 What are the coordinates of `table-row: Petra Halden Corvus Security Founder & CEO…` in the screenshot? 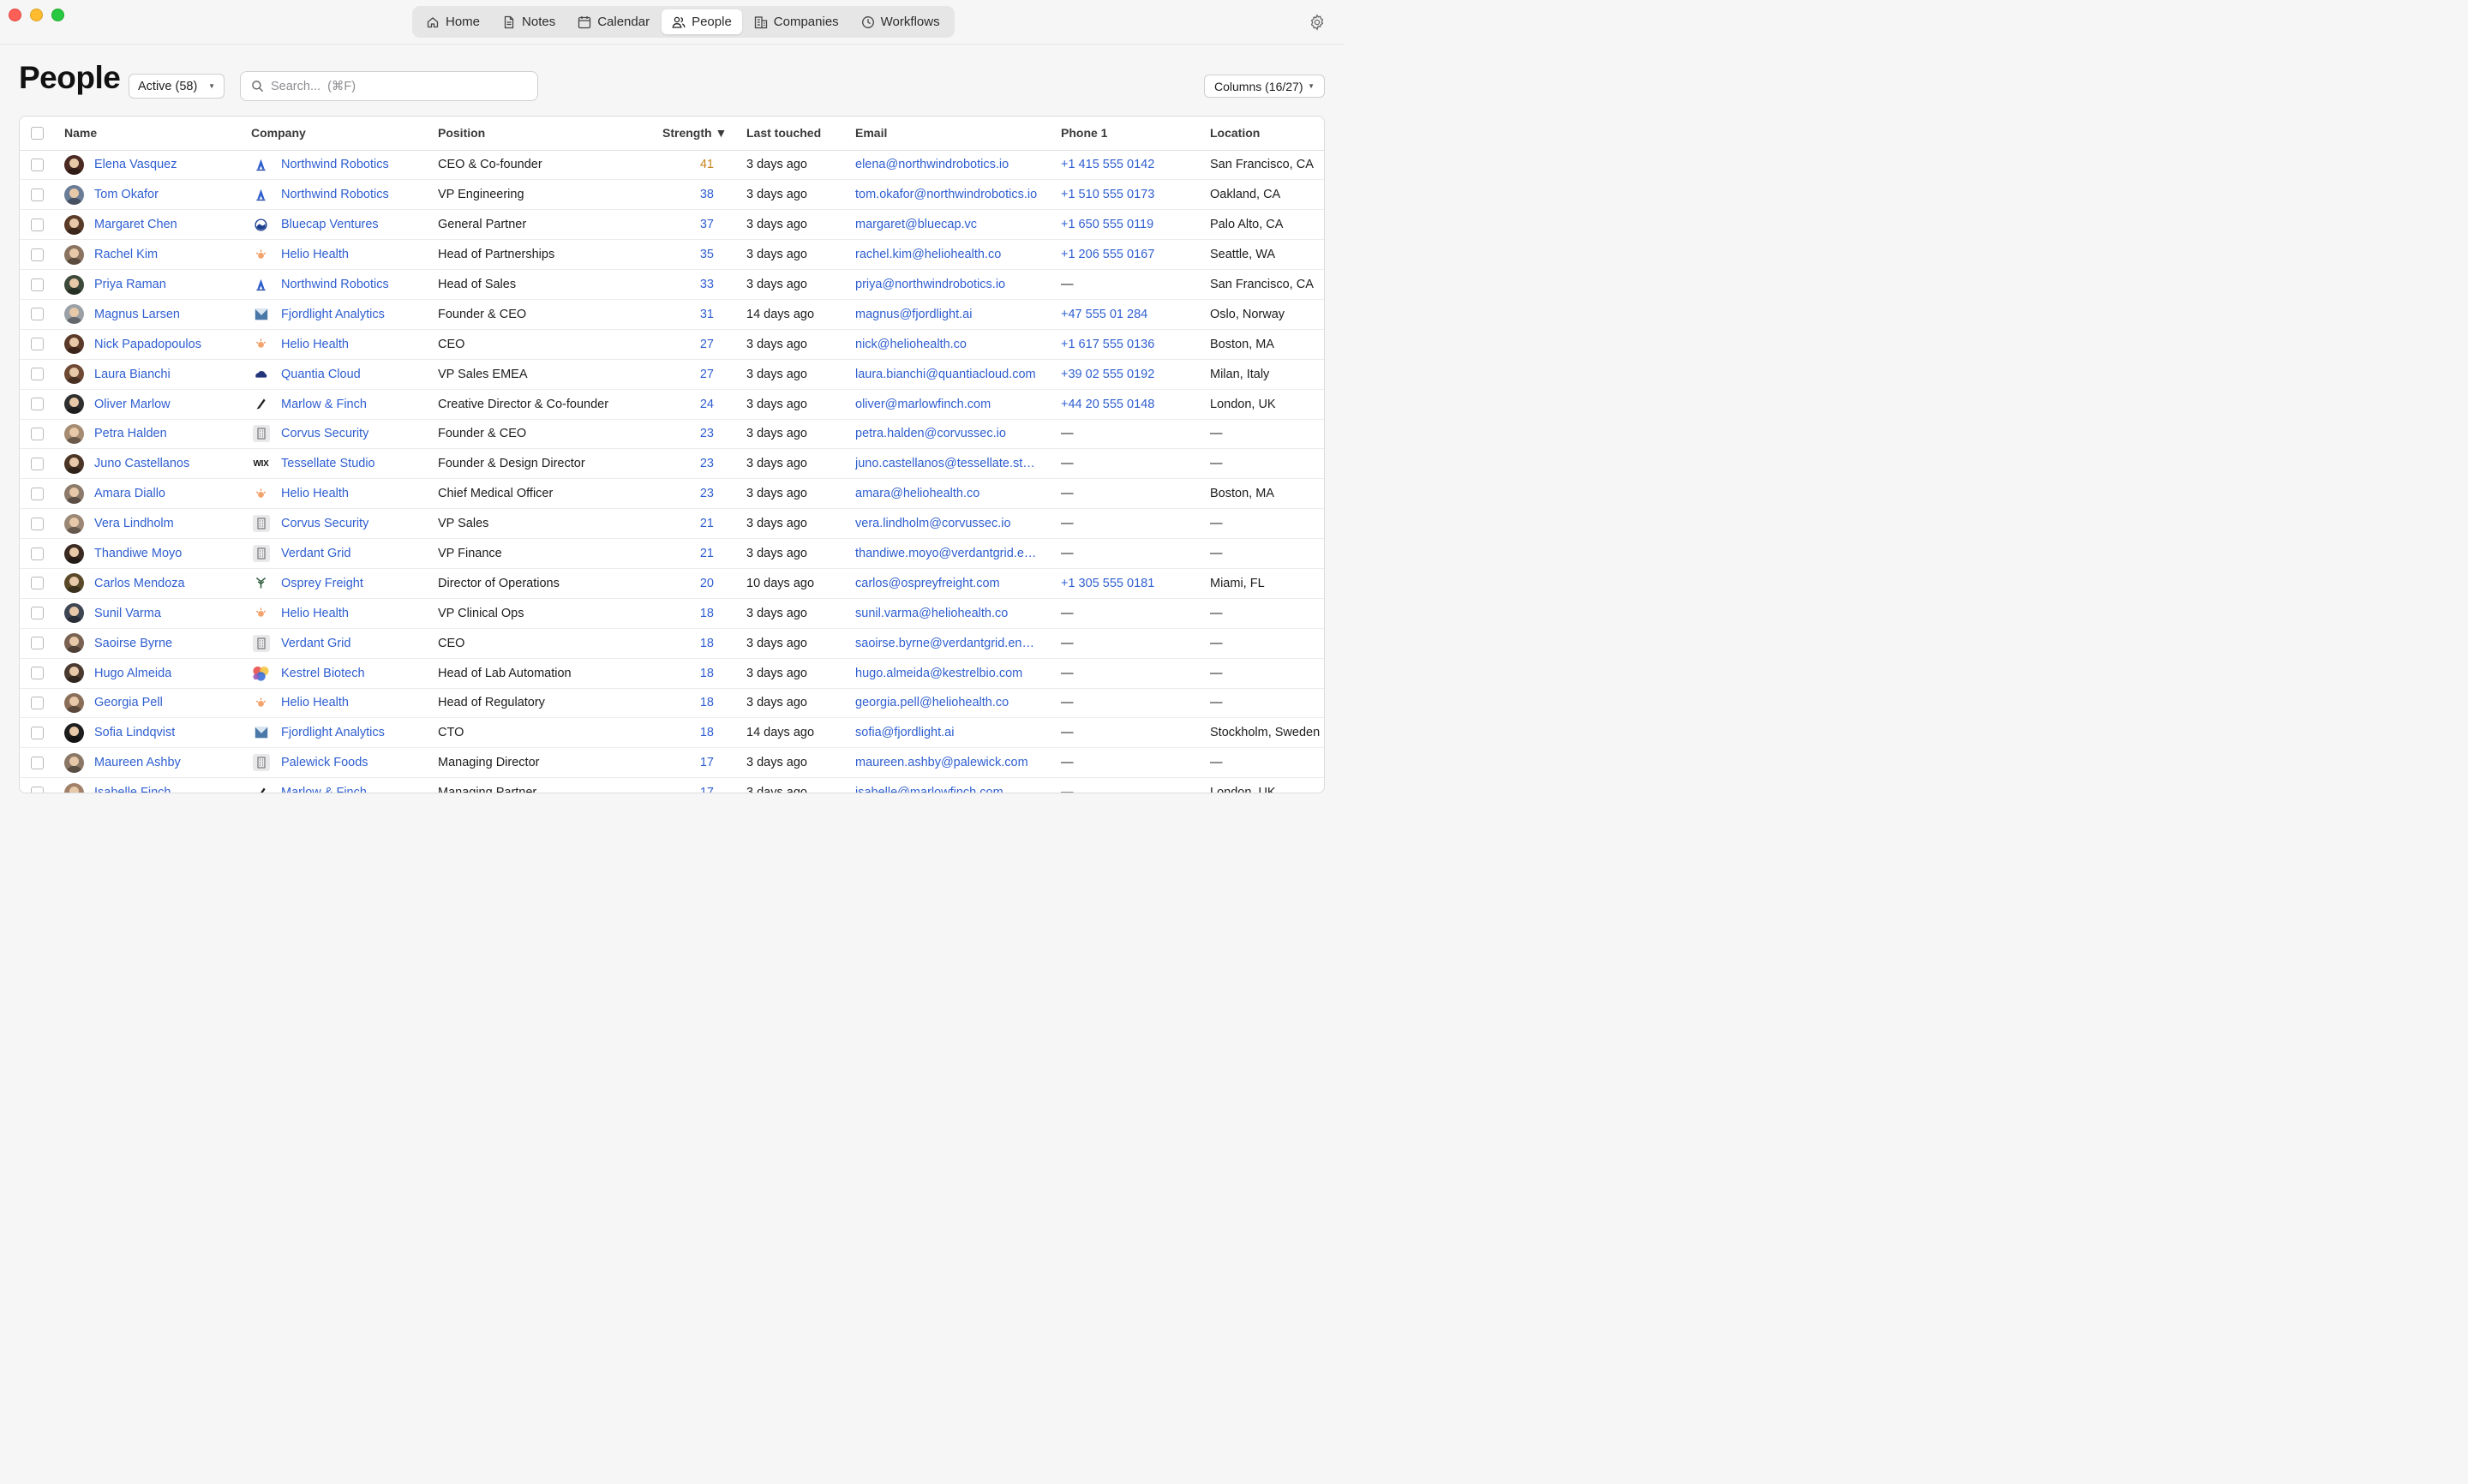 It's located at (672, 434).